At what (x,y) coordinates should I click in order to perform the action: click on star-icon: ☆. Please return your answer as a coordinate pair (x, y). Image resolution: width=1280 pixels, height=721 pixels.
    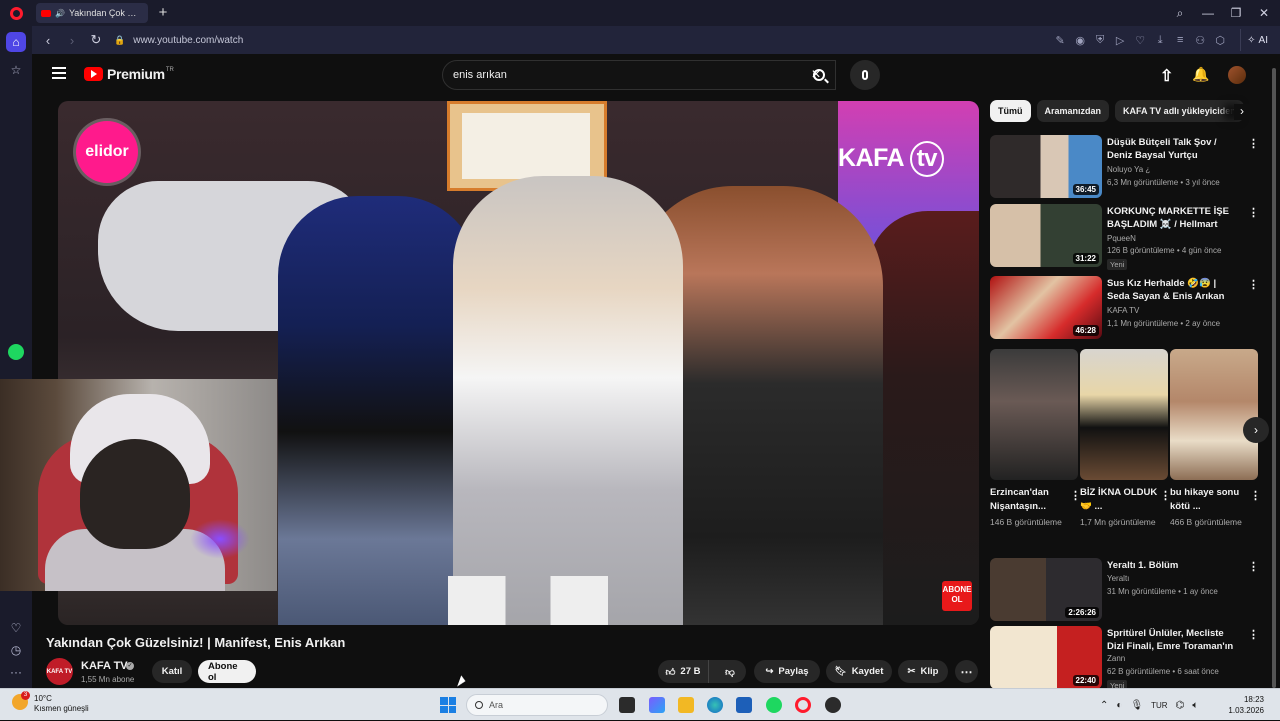
    Looking at the image, I should click on (16, 70).